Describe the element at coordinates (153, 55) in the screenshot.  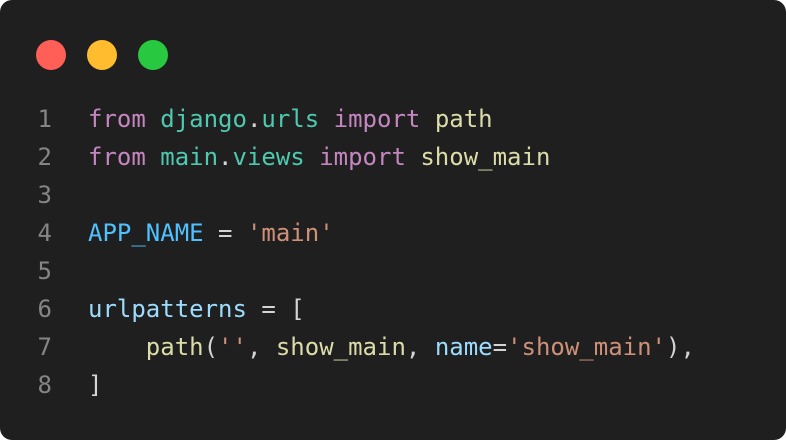
I see `maximize-dot-icon` at that location.